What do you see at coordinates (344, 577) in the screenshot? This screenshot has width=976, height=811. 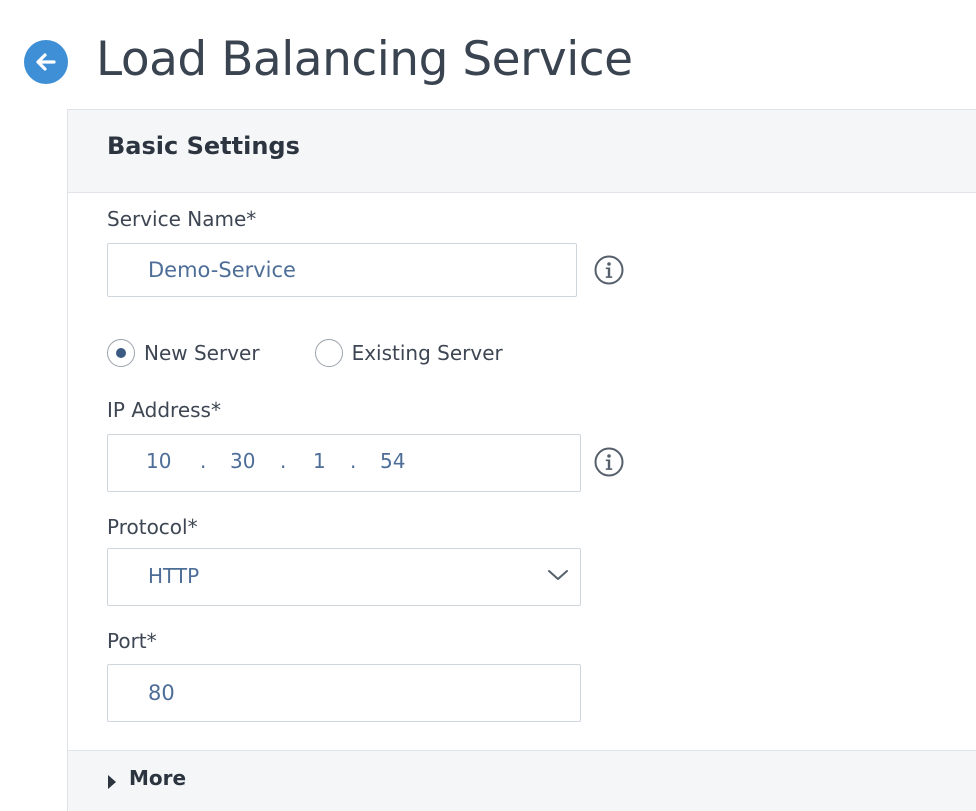 I see `protocol-select: HTTP` at bounding box center [344, 577].